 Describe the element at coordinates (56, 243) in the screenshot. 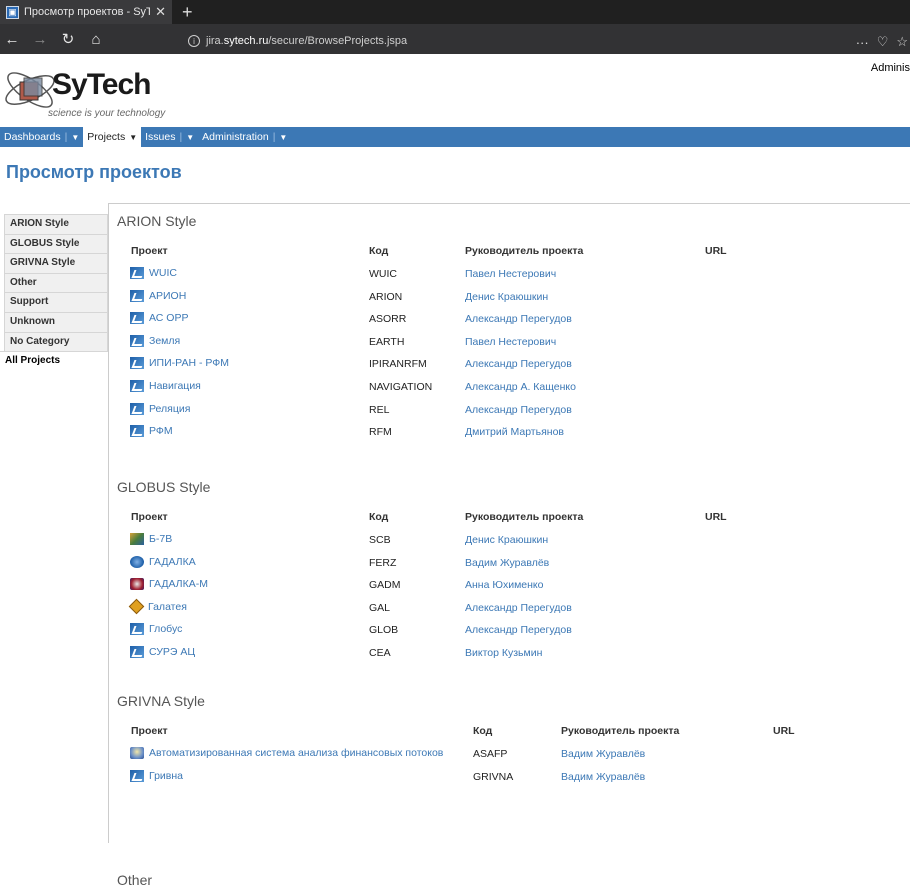

I see `sidebar-item-globus-style: GLOBUS Style` at that location.